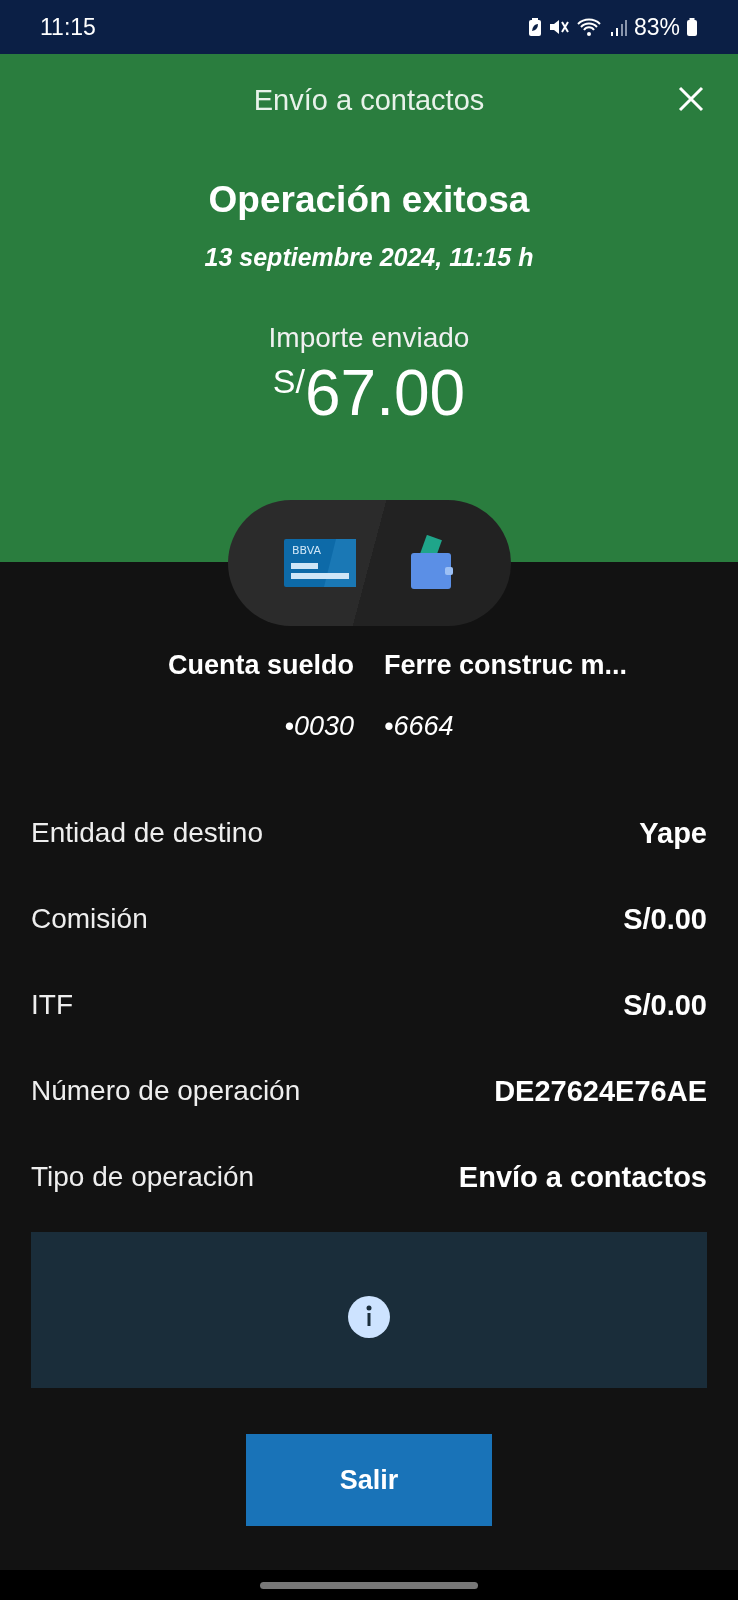 The height and width of the screenshot is (1600, 738). I want to click on battery-percent: 83%, so click(656, 27).